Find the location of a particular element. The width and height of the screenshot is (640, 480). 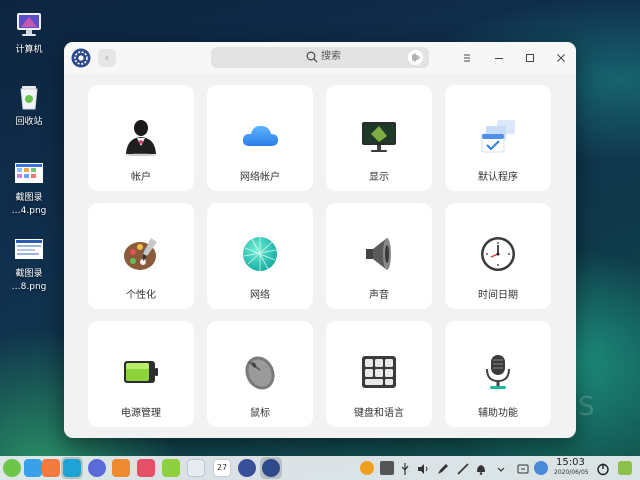

card-label: 电源管理 is located at coordinates (141, 413).